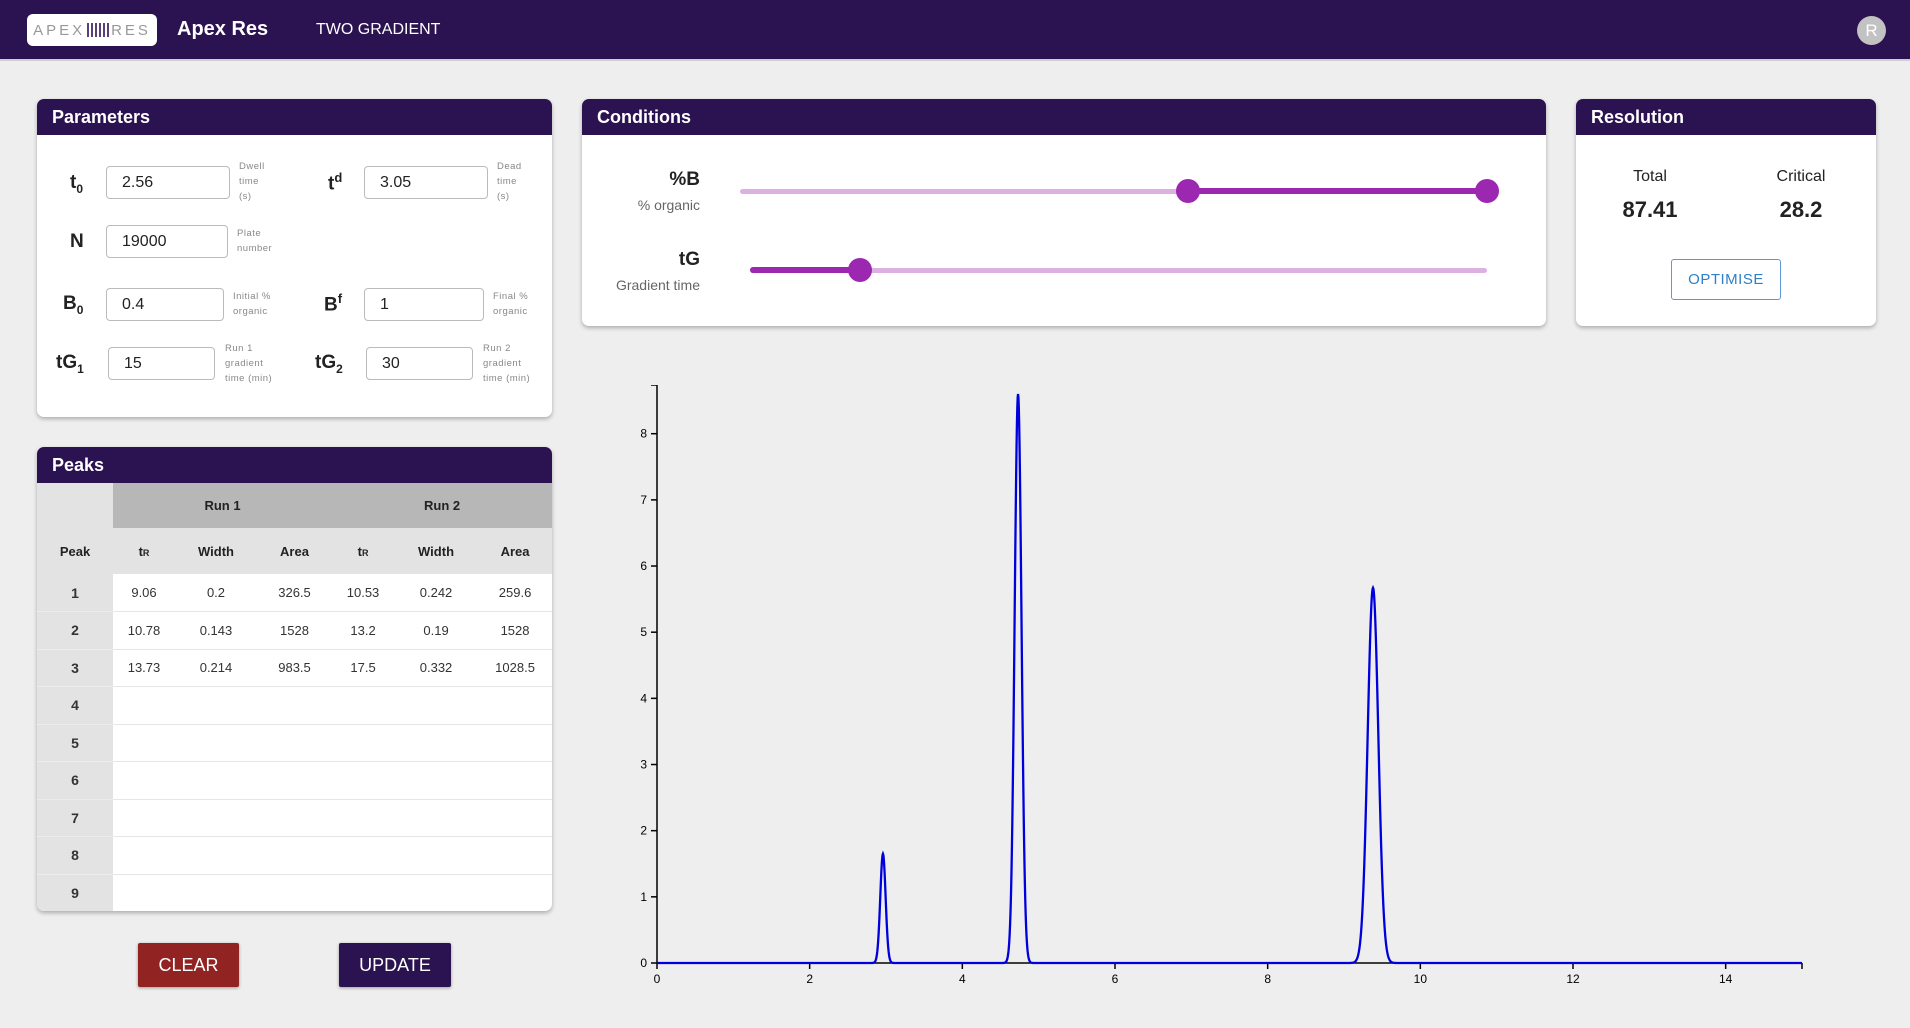 The image size is (1910, 1028). Describe the element at coordinates (168, 182) in the screenshot. I see `t0-input` at that location.